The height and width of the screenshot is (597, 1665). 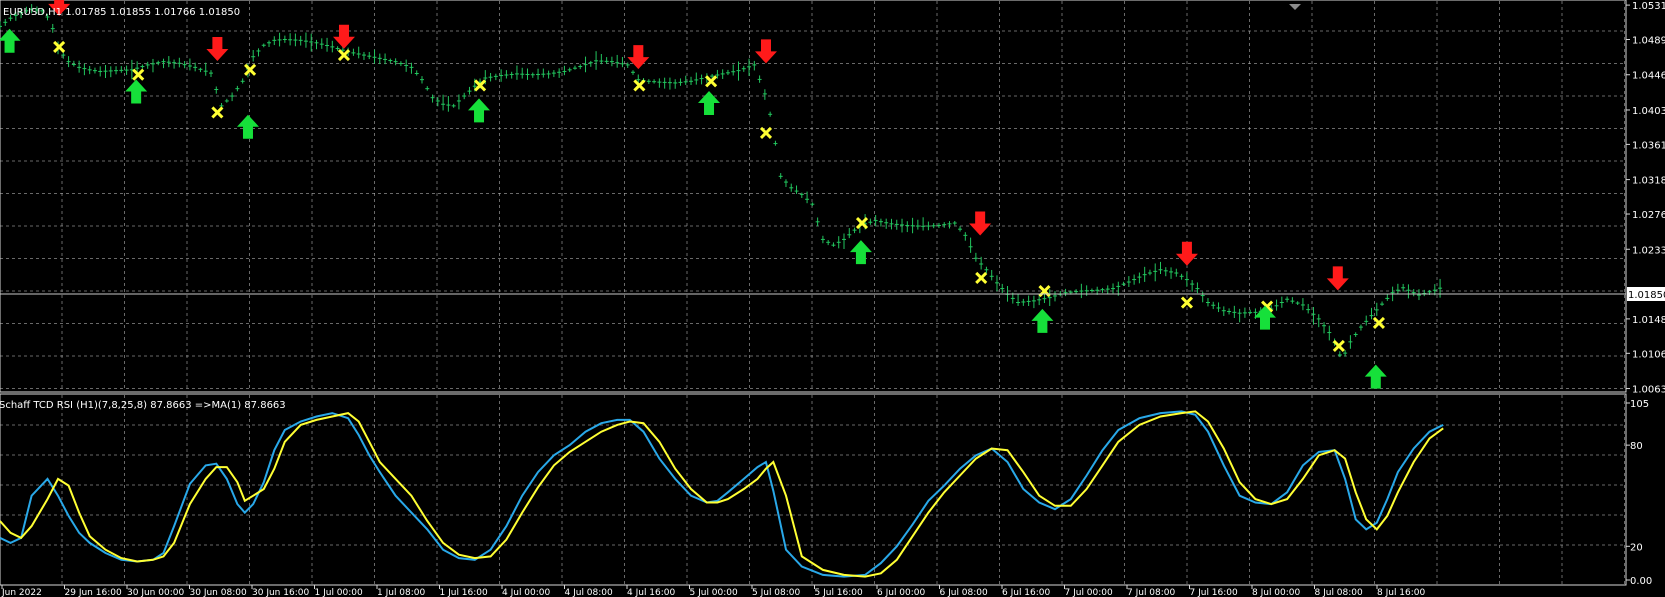 What do you see at coordinates (1648, 76) in the screenshot?
I see `price-axis-label: 1.04460` at bounding box center [1648, 76].